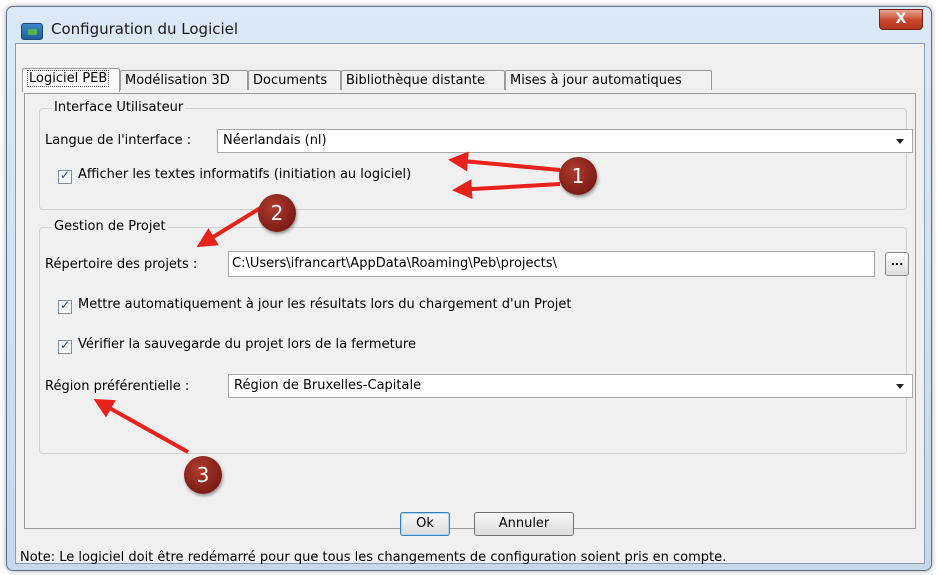 Image resolution: width=938 pixels, height=575 pixels. I want to click on project-group-title: Gestion de Projet, so click(110, 226).